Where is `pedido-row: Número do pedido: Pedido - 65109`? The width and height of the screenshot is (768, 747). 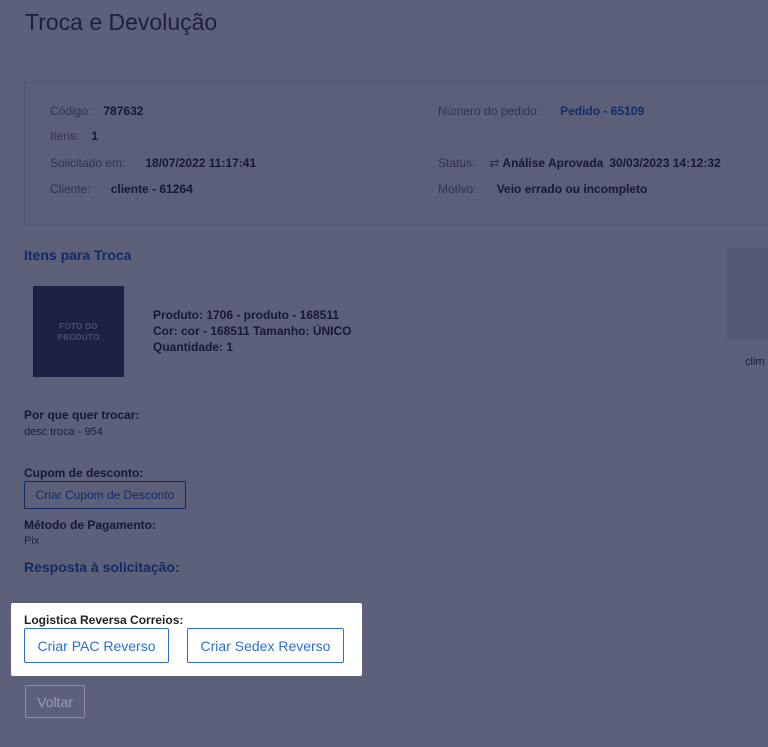 pedido-row: Número do pedido: Pedido - 65109 is located at coordinates (541, 111).